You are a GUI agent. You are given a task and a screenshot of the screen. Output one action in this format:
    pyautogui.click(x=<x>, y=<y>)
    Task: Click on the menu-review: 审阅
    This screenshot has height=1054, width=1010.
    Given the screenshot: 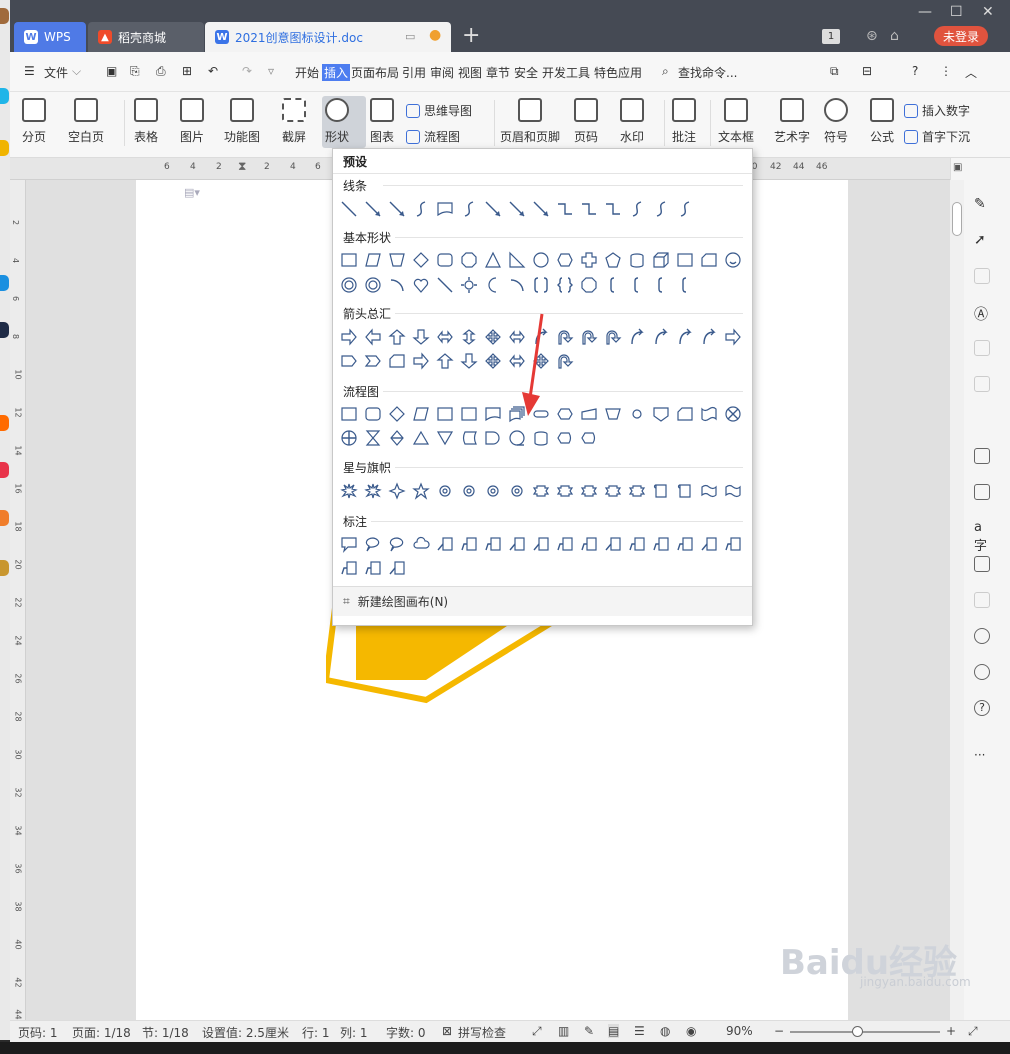 What is the action you would take?
    pyautogui.click(x=442, y=72)
    